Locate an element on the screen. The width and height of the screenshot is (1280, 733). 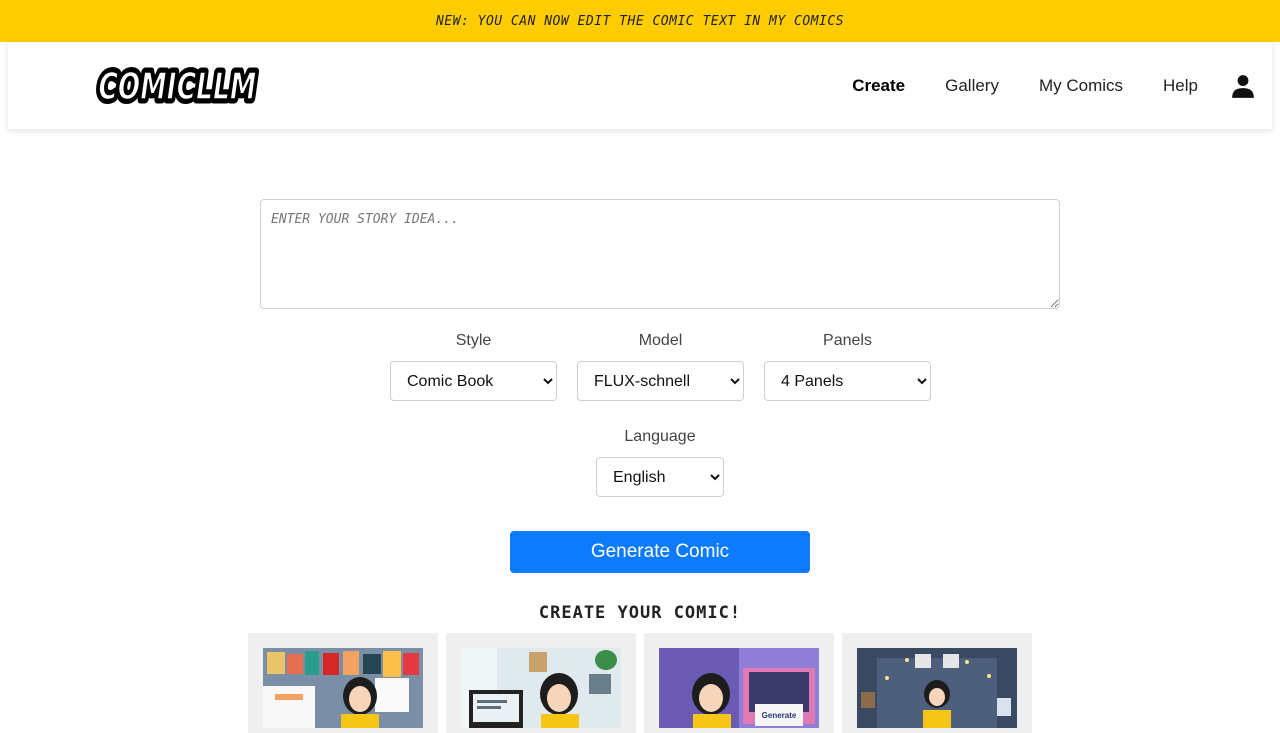
user-icon is located at coordinates (1243, 86).